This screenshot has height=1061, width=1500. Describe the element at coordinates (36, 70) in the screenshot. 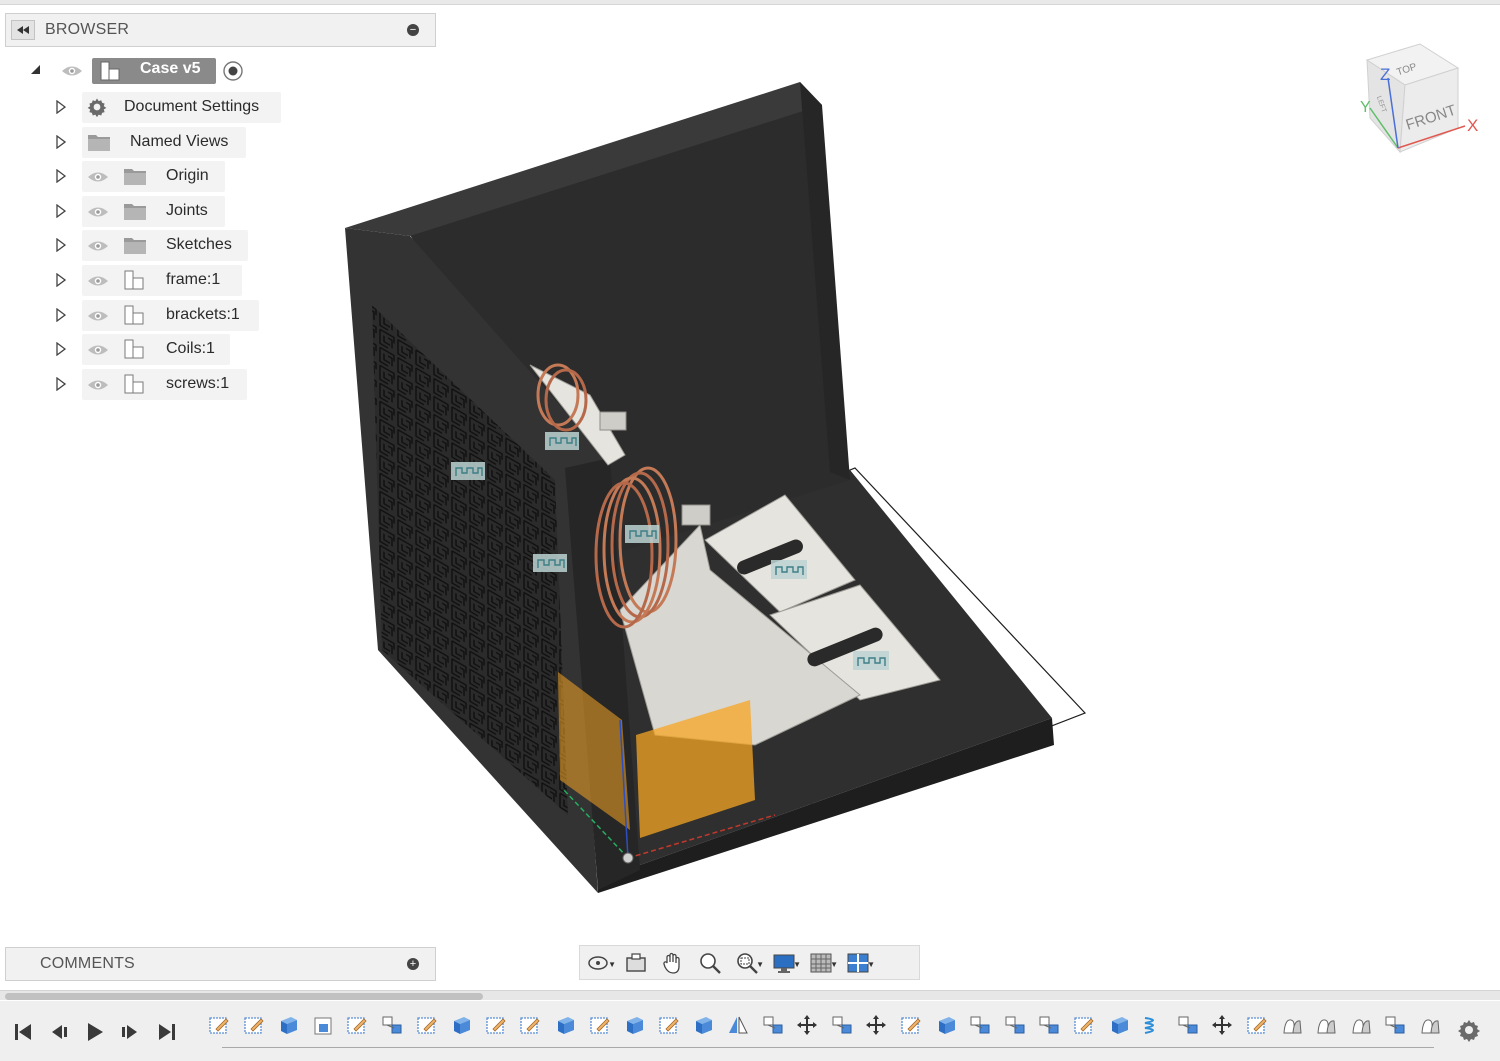

I see `expanded-triangle-icon` at that location.